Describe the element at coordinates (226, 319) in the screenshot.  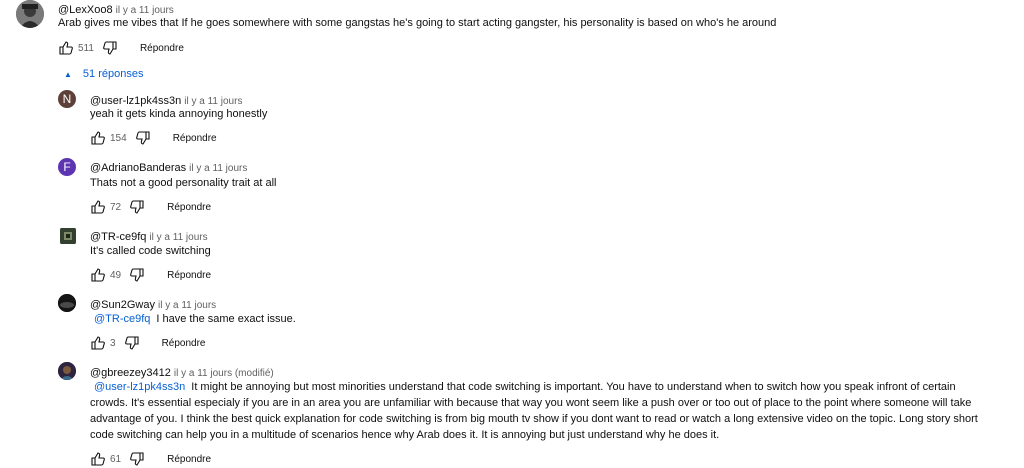
I see `reply-text: I have the same exact issue.` at that location.